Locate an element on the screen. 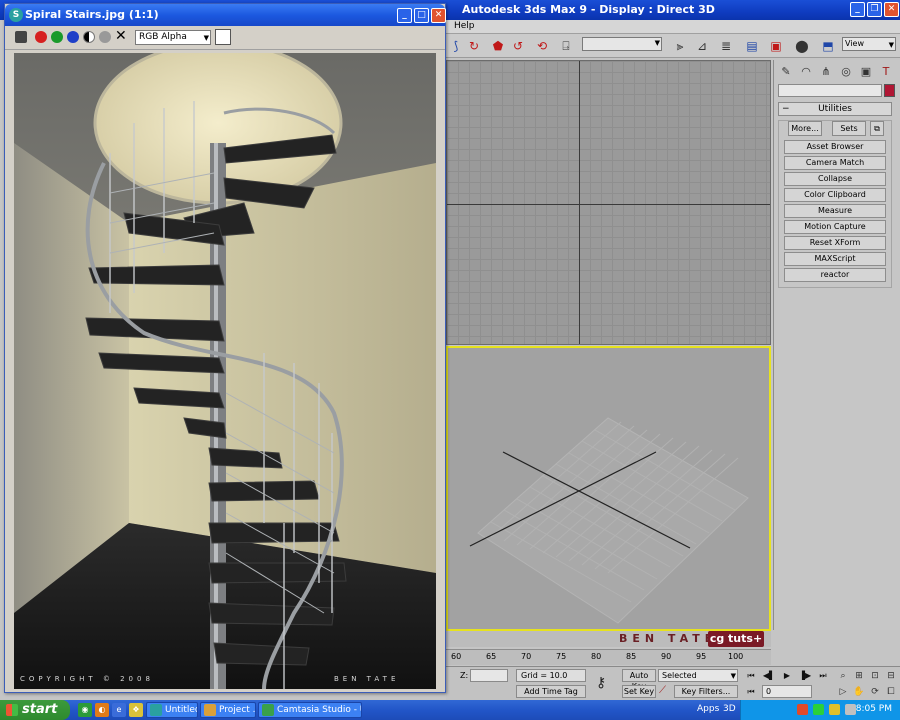  restore-icon: ❐ is located at coordinates (874, 9).